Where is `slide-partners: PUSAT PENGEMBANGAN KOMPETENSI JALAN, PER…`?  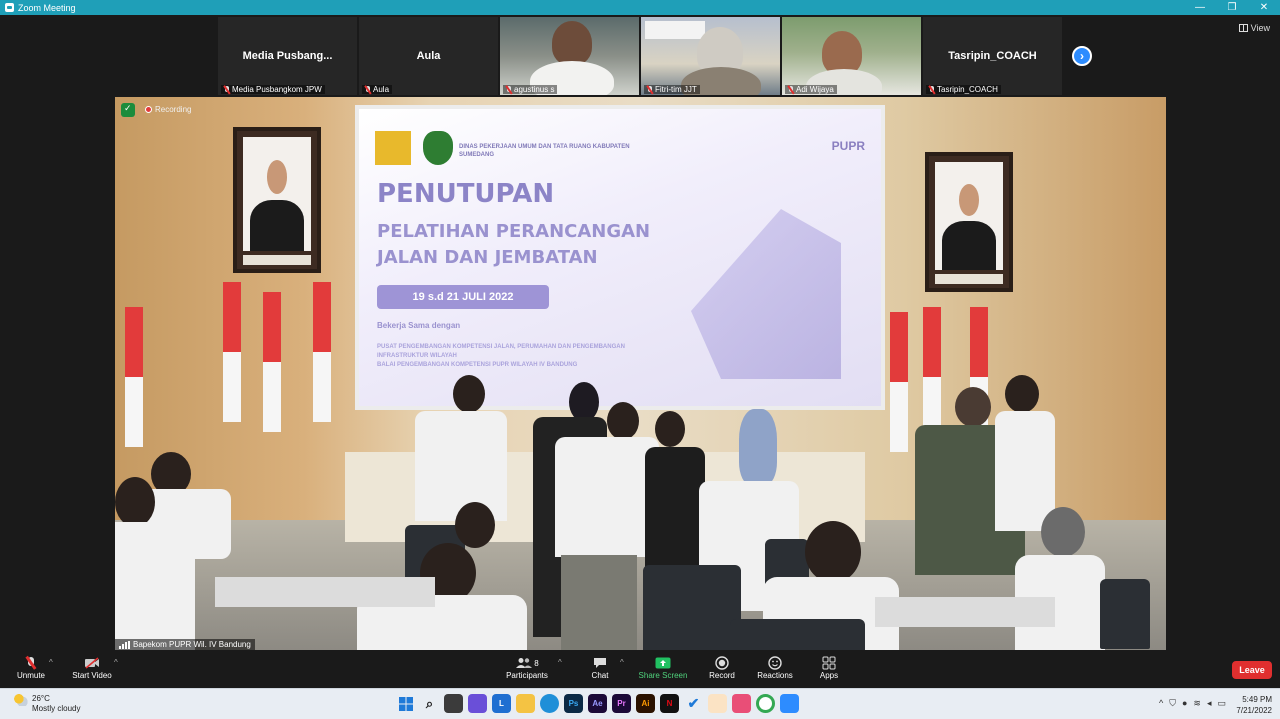 slide-partners: PUSAT PENGEMBANGAN KOMPETENSI JALAN, PER… is located at coordinates (501, 356).